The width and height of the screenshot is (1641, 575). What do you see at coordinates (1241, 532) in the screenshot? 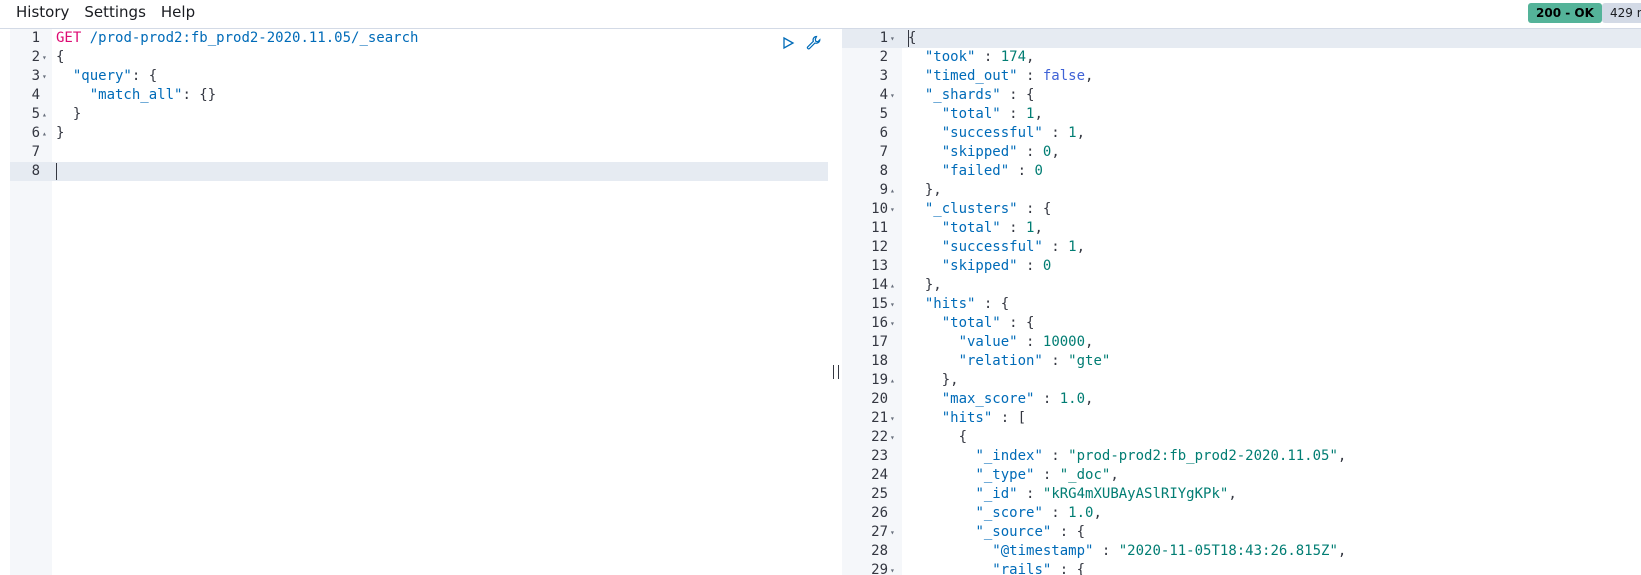
I see `response-code-line: 27 ▾ "_source" : {` at bounding box center [1241, 532].